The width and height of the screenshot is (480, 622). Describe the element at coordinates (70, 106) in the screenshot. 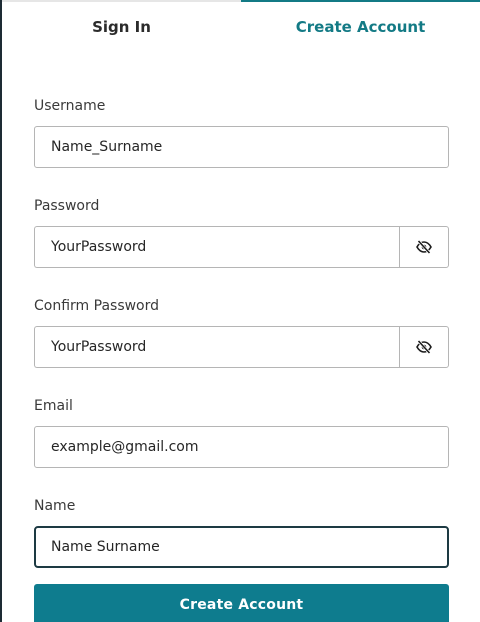

I see `username-label: Username` at that location.